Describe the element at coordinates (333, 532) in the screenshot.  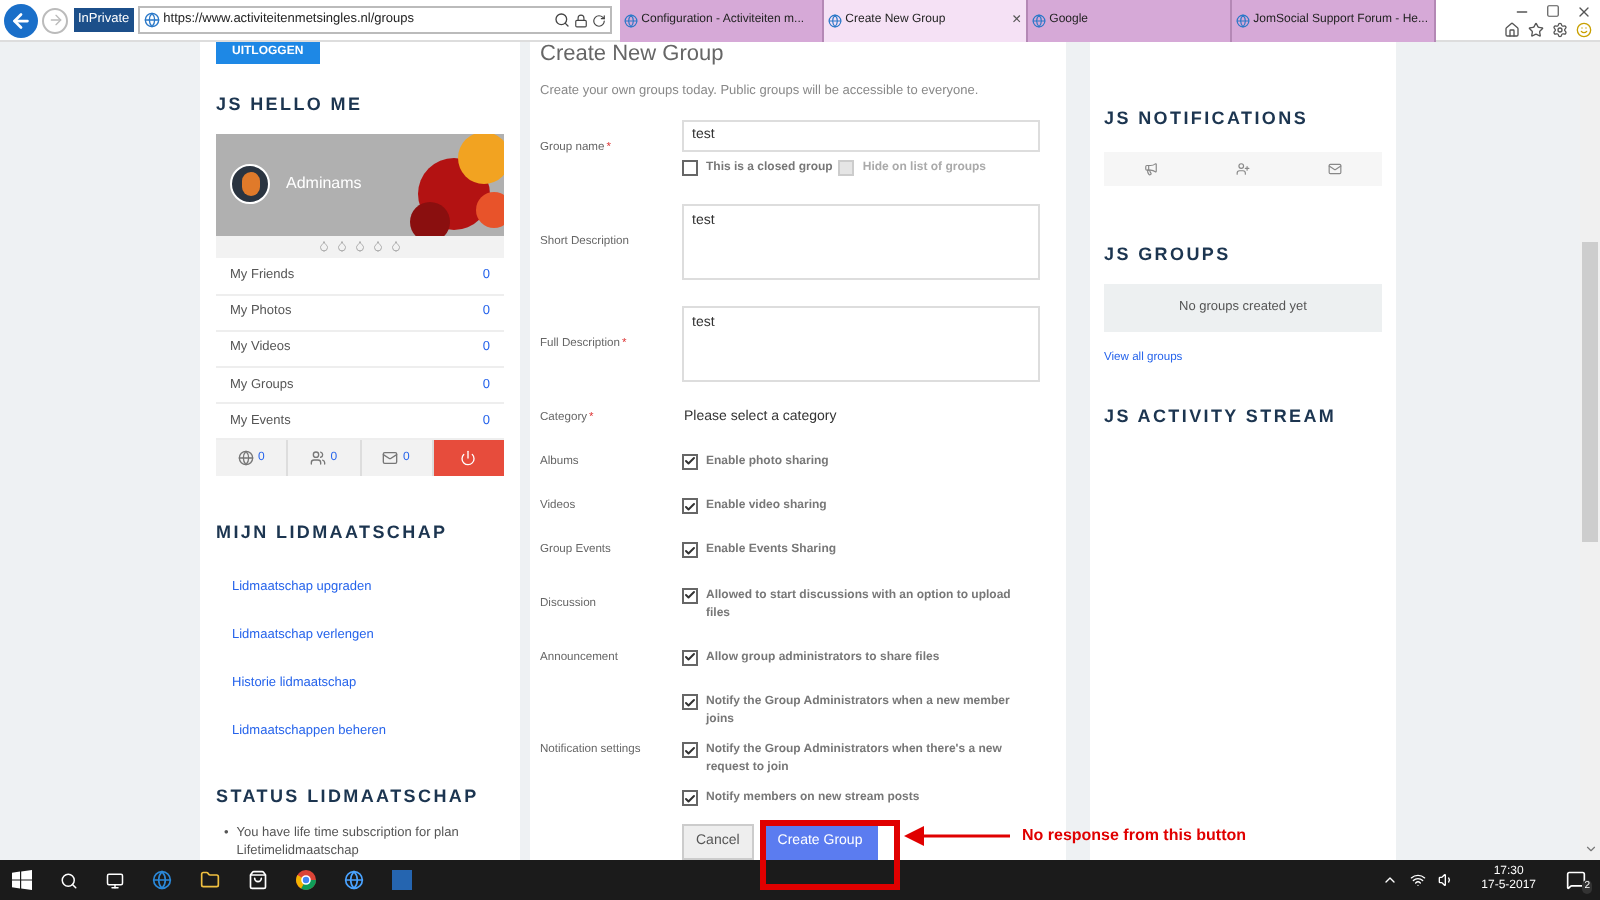
I see `section-title: MIJN LIDMAATSCHAP` at that location.